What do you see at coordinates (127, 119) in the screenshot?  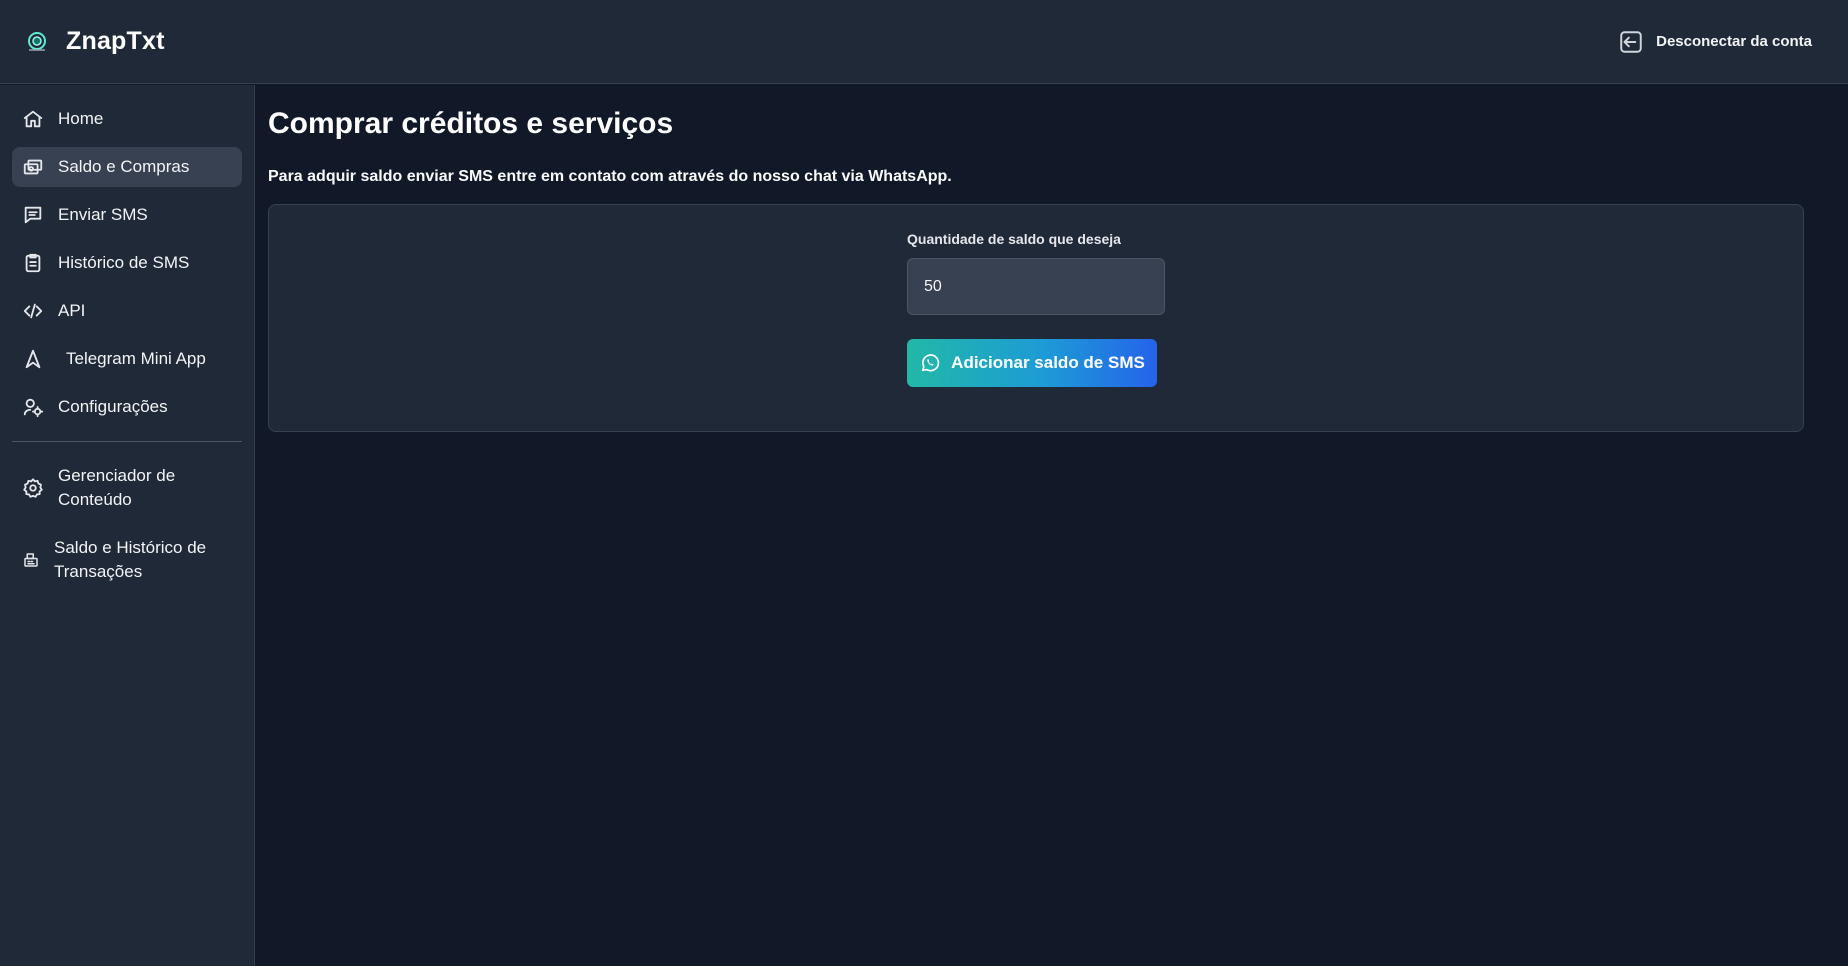 I see `sidebar-item-home: Home` at bounding box center [127, 119].